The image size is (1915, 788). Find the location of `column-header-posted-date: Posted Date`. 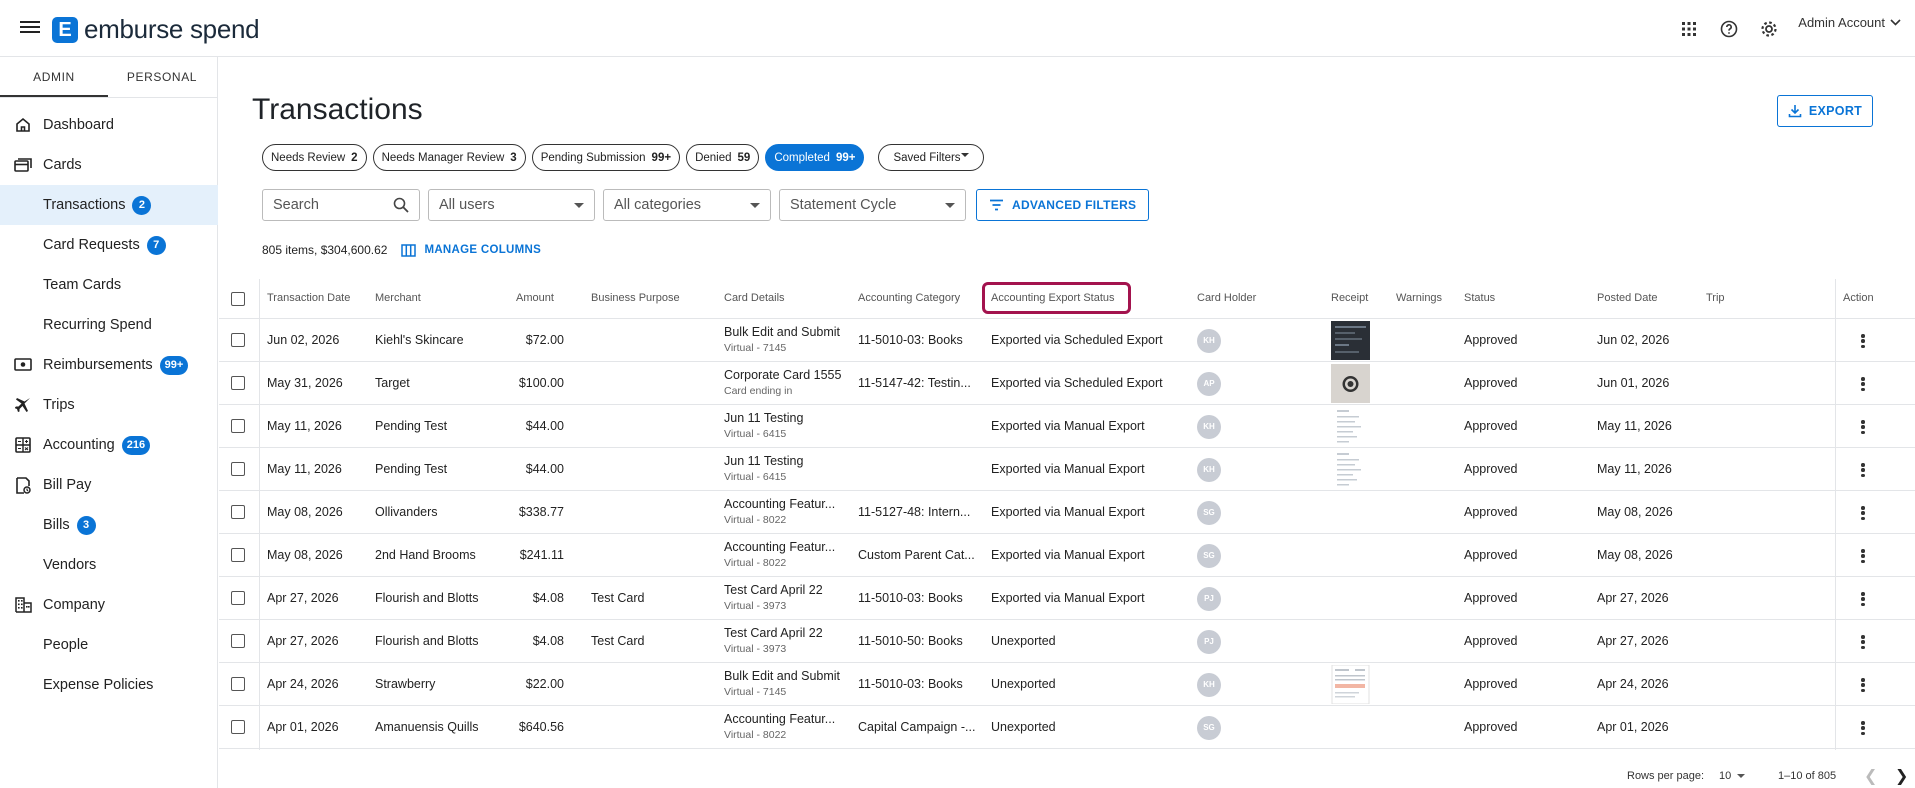

column-header-posted-date: Posted Date is located at coordinates (1627, 298).